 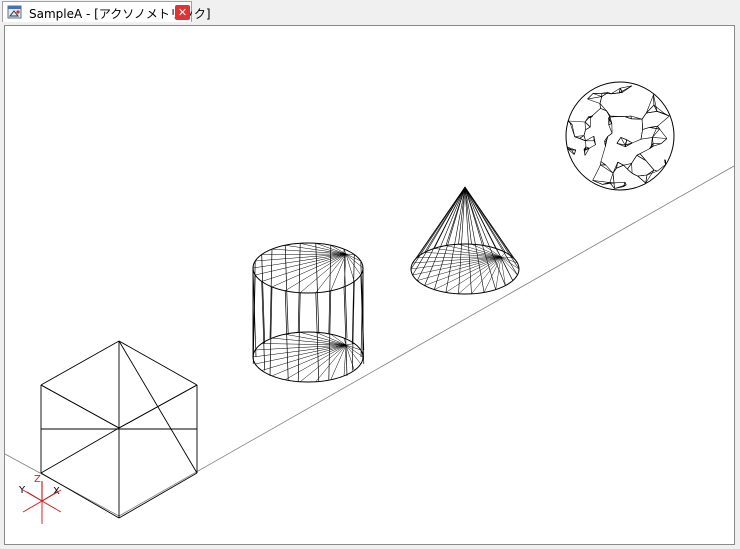 I want to click on cone-wireframe, so click(x=465, y=240).